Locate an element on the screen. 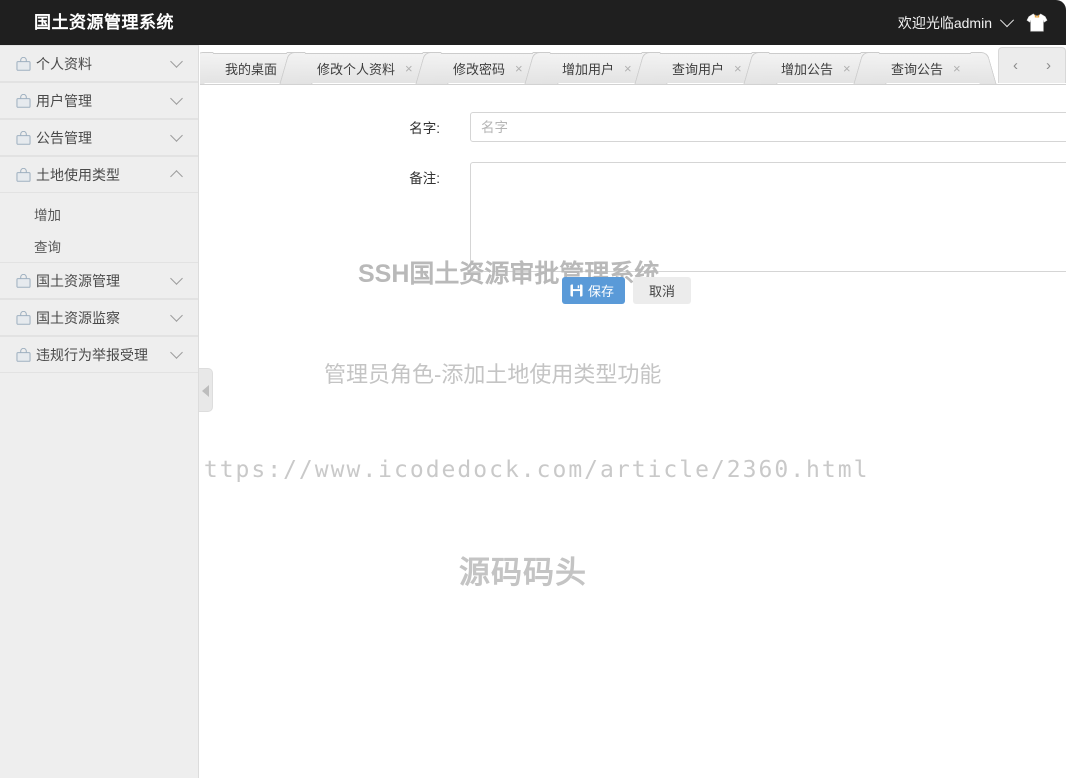 Image resolution: width=1066 pixels, height=778 pixels. sidebar-item-label: 公告管理 is located at coordinates (64, 137).